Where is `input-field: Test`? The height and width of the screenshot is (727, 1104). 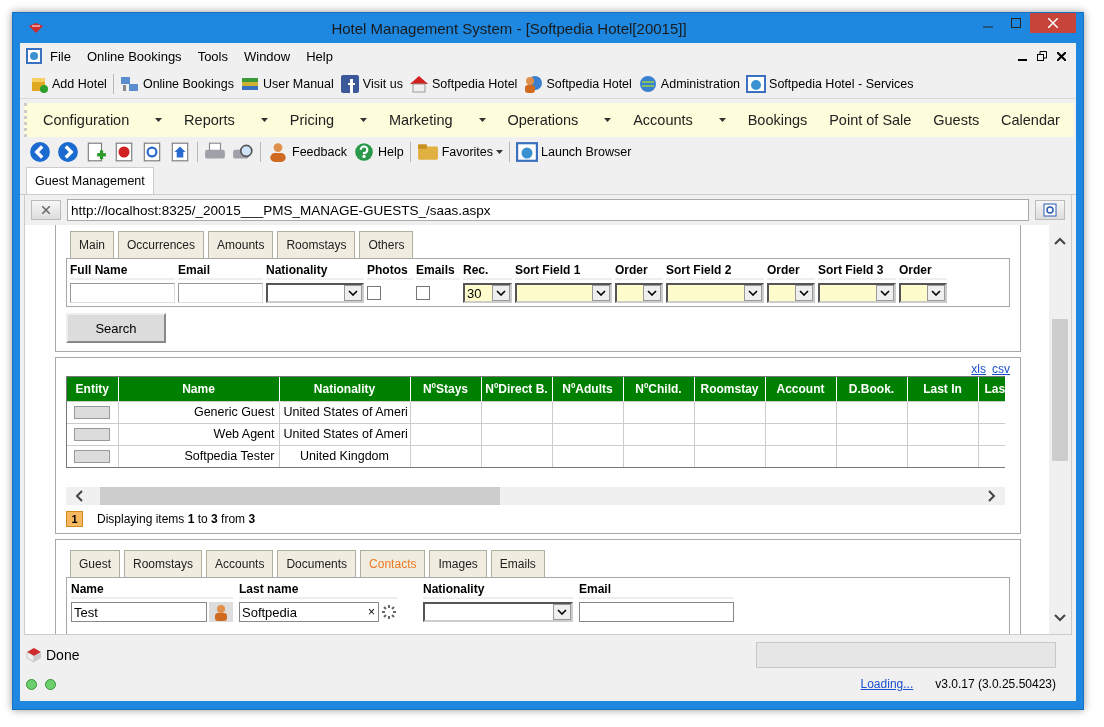 input-field: Test is located at coordinates (139, 612).